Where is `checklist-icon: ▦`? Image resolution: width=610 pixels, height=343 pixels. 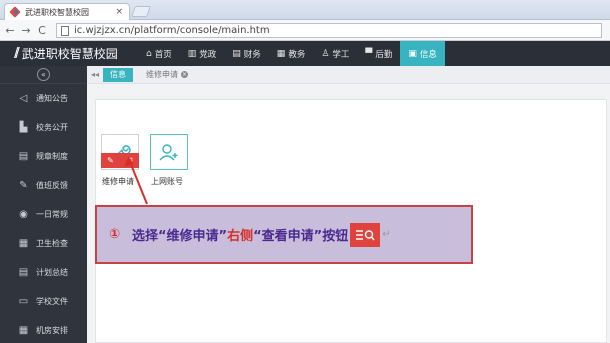
checklist-icon: ▦ is located at coordinates (23, 243).